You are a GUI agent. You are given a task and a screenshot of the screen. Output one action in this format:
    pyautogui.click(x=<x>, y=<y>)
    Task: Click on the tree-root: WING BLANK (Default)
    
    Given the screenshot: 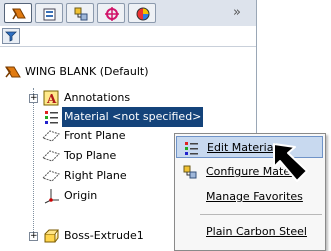 What is the action you would take?
    pyautogui.click(x=129, y=72)
    